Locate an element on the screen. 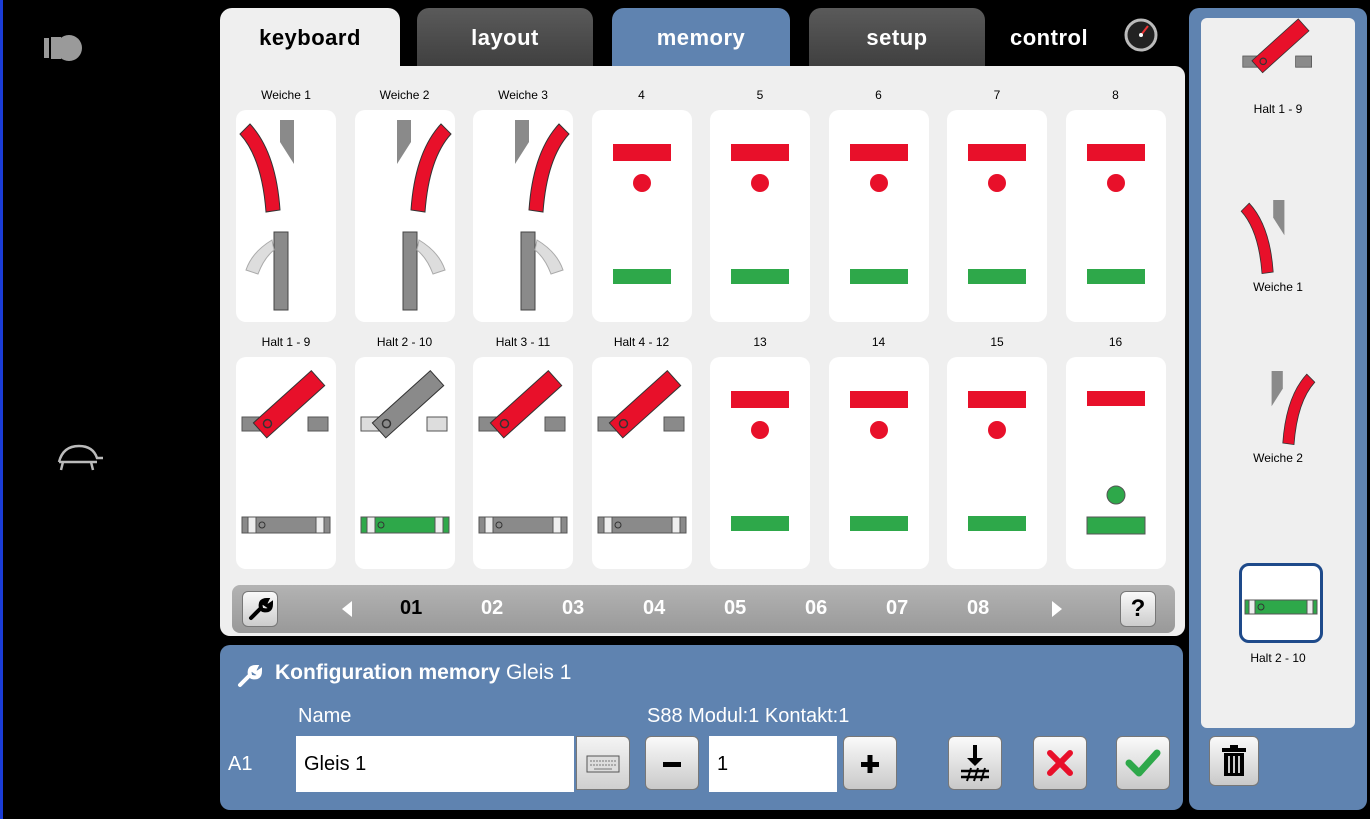  close-icon is located at coordinates (1060, 763).